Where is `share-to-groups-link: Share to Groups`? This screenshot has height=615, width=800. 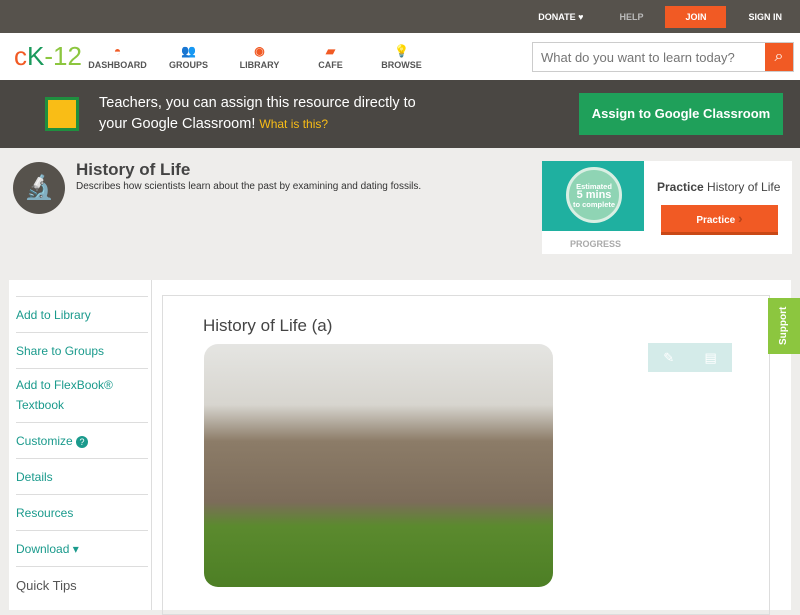 share-to-groups-link: Share to Groups is located at coordinates (82, 350).